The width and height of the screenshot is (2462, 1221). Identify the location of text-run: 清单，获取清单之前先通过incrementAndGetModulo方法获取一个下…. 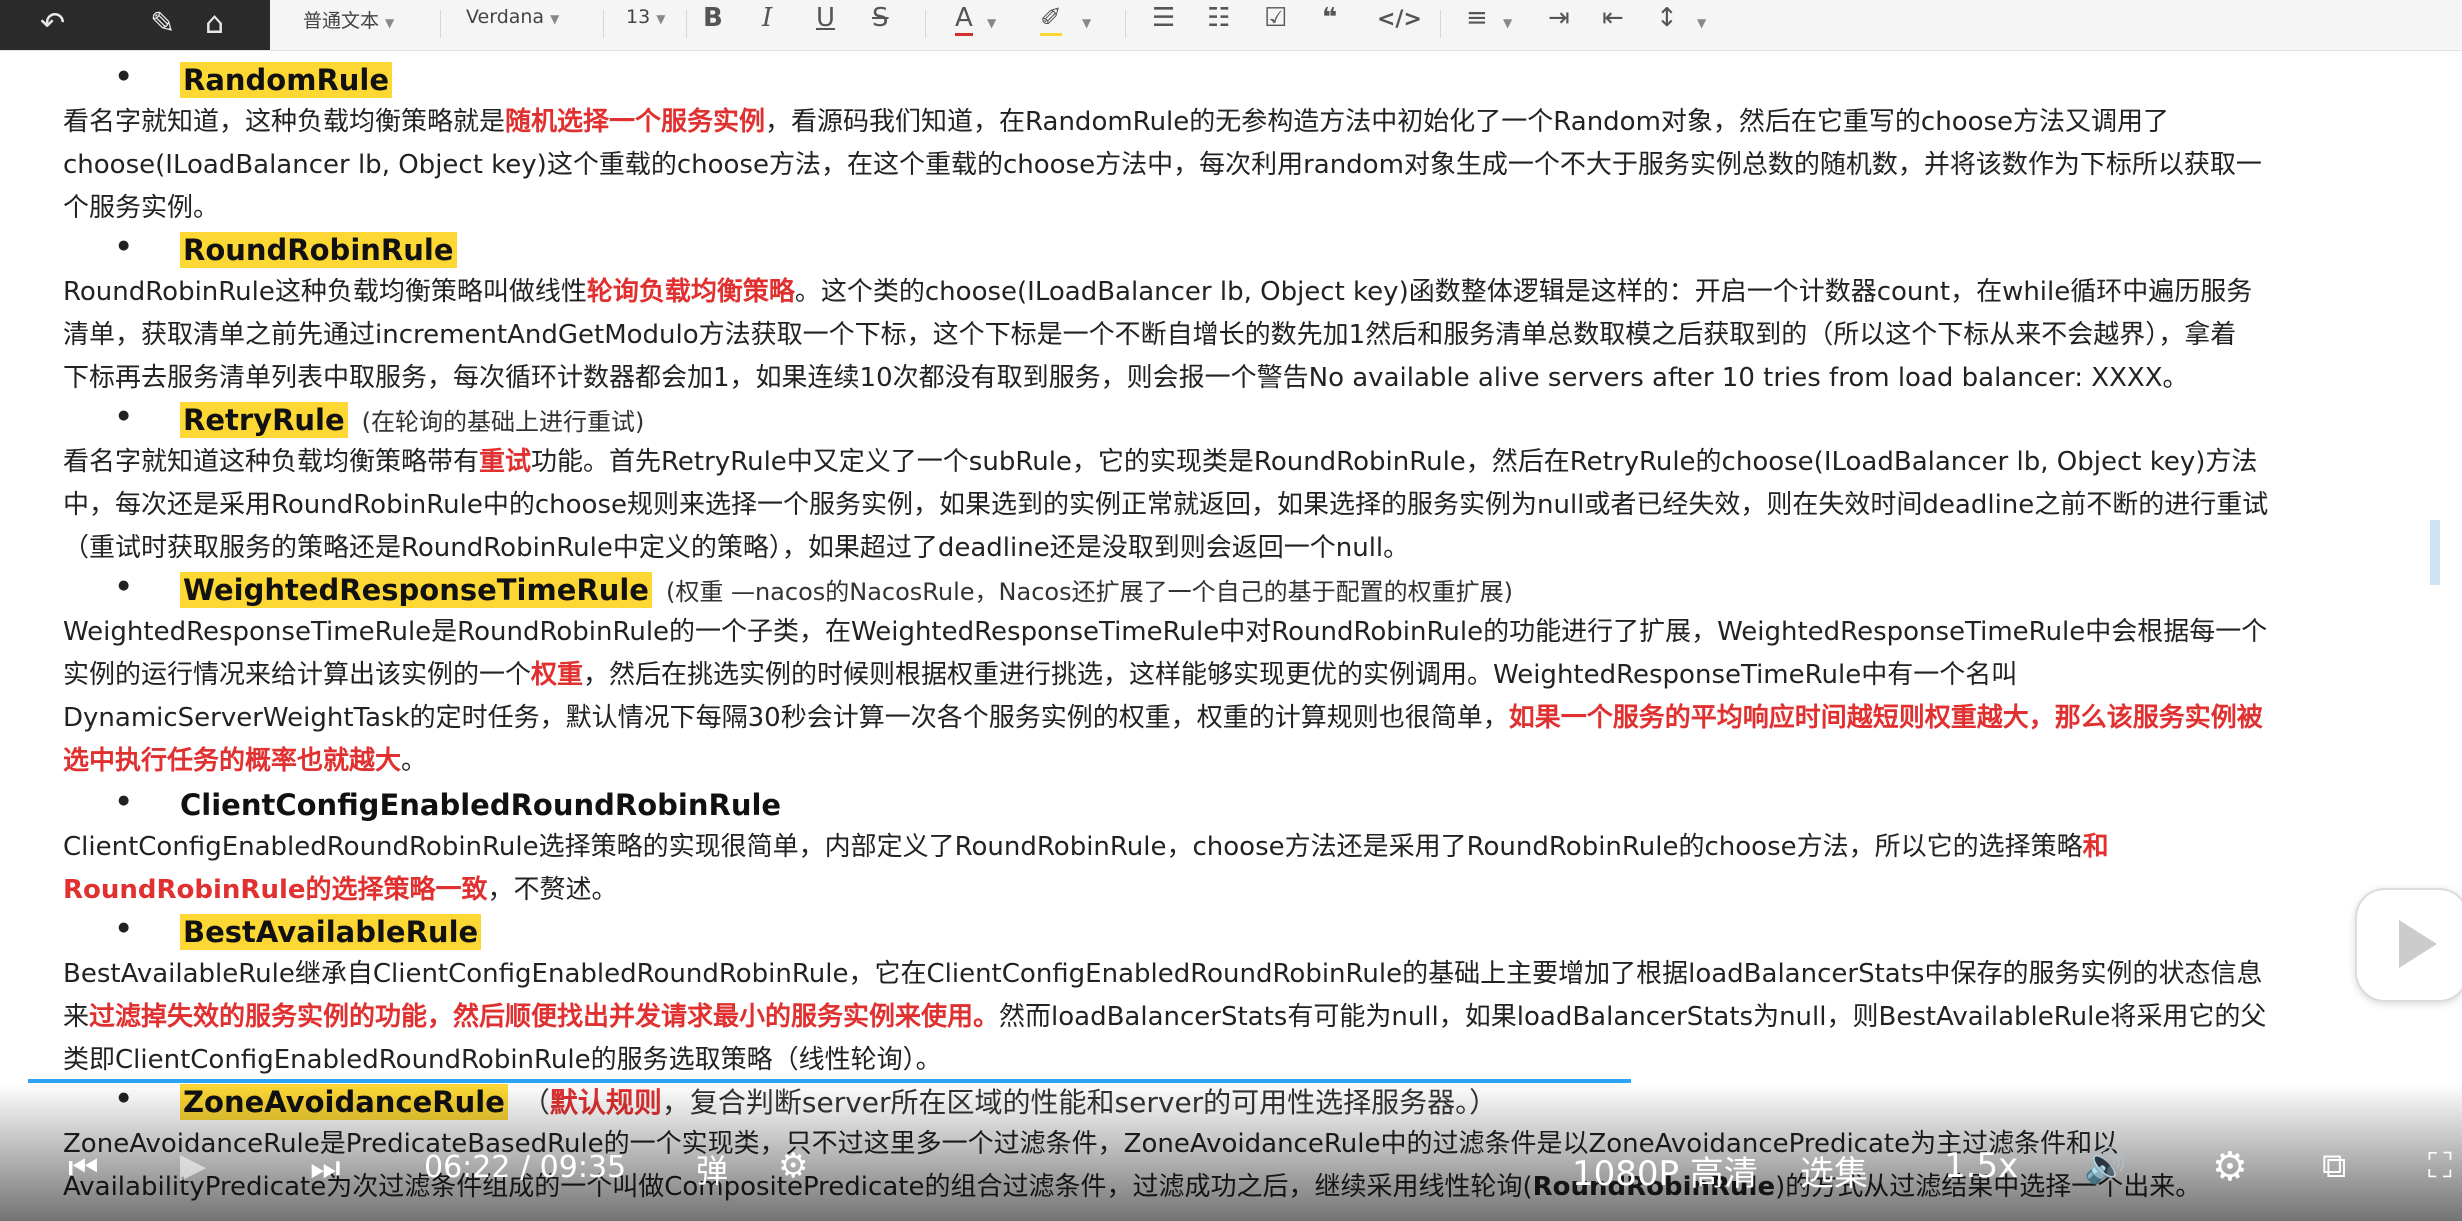
(1150, 335).